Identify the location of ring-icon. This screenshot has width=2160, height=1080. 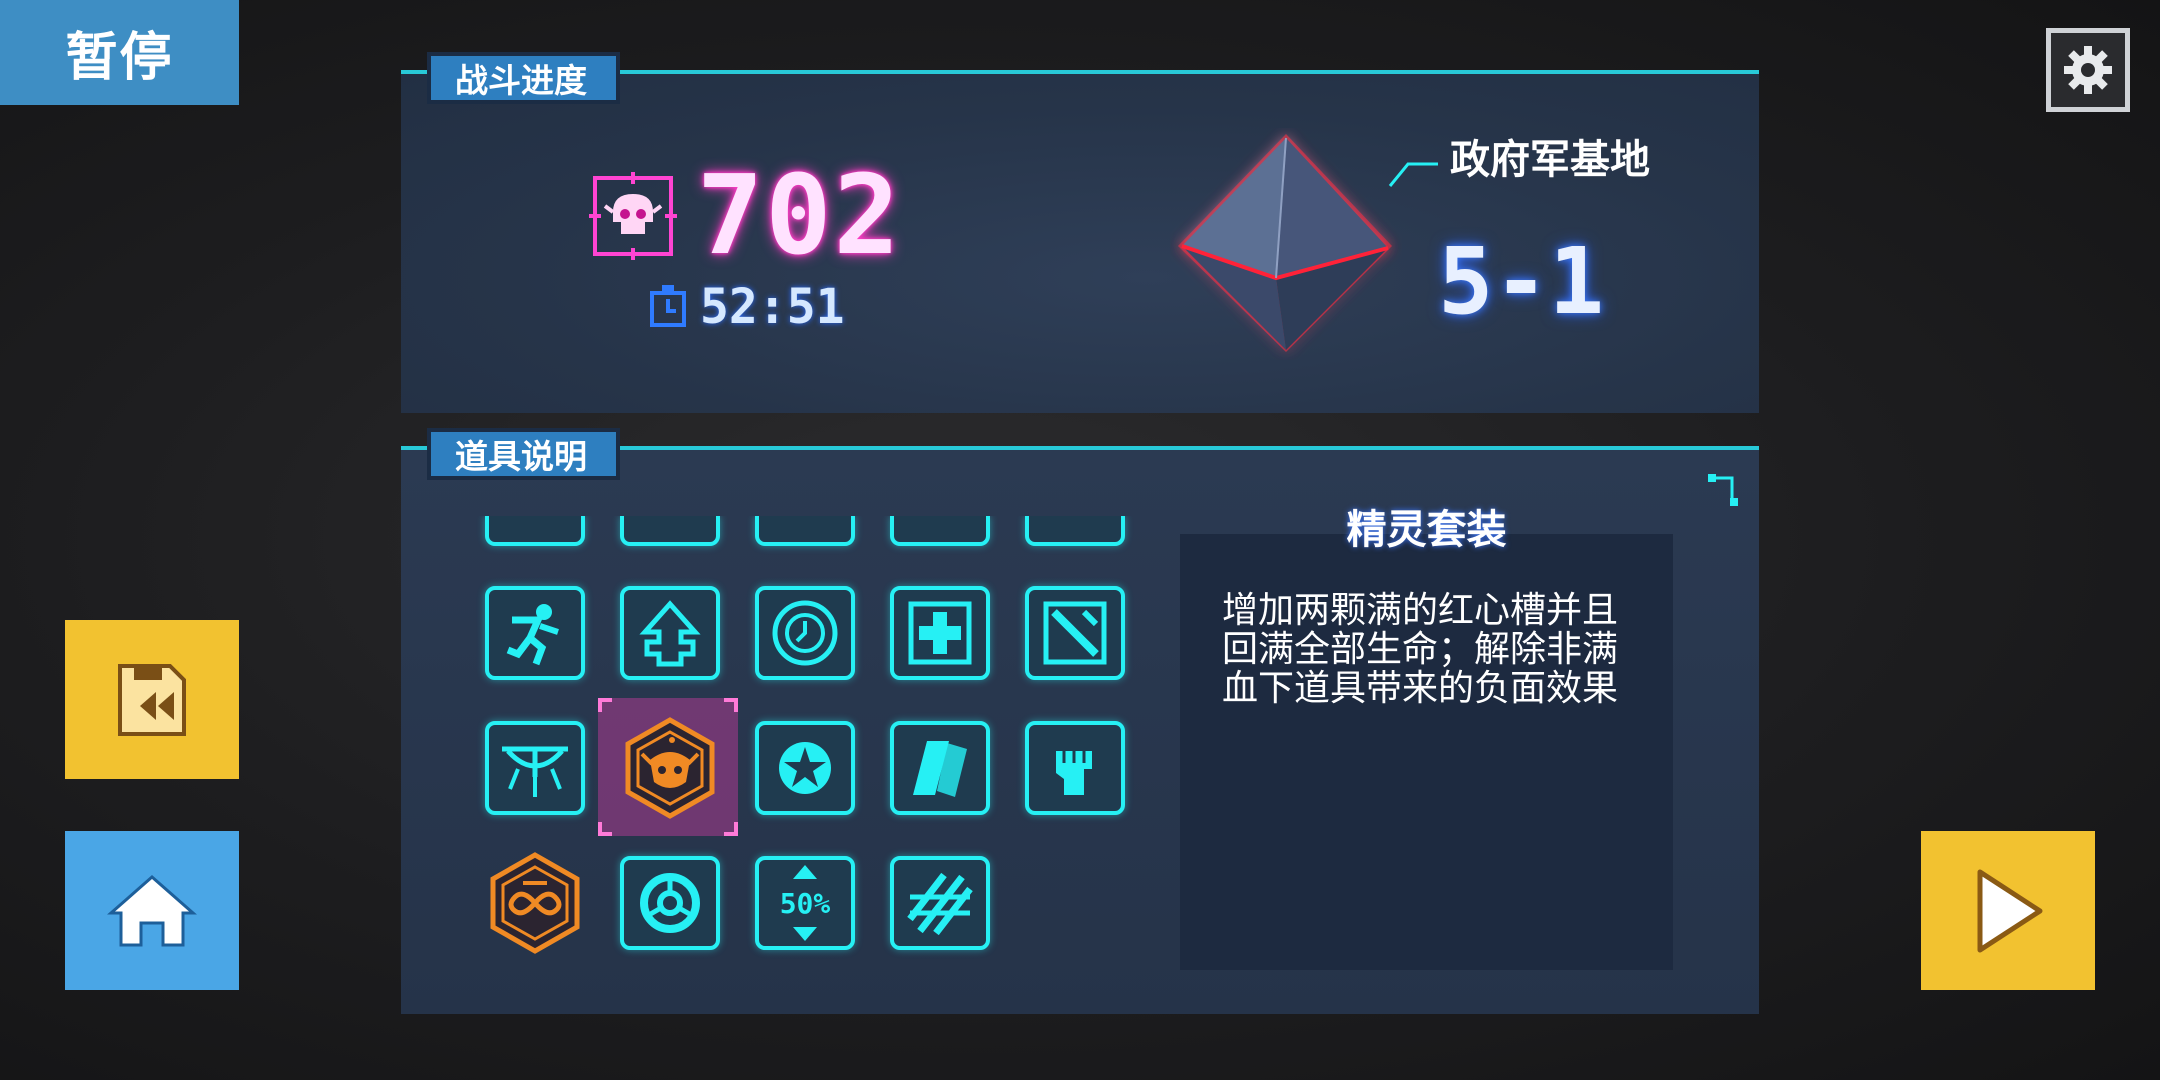
(670, 903).